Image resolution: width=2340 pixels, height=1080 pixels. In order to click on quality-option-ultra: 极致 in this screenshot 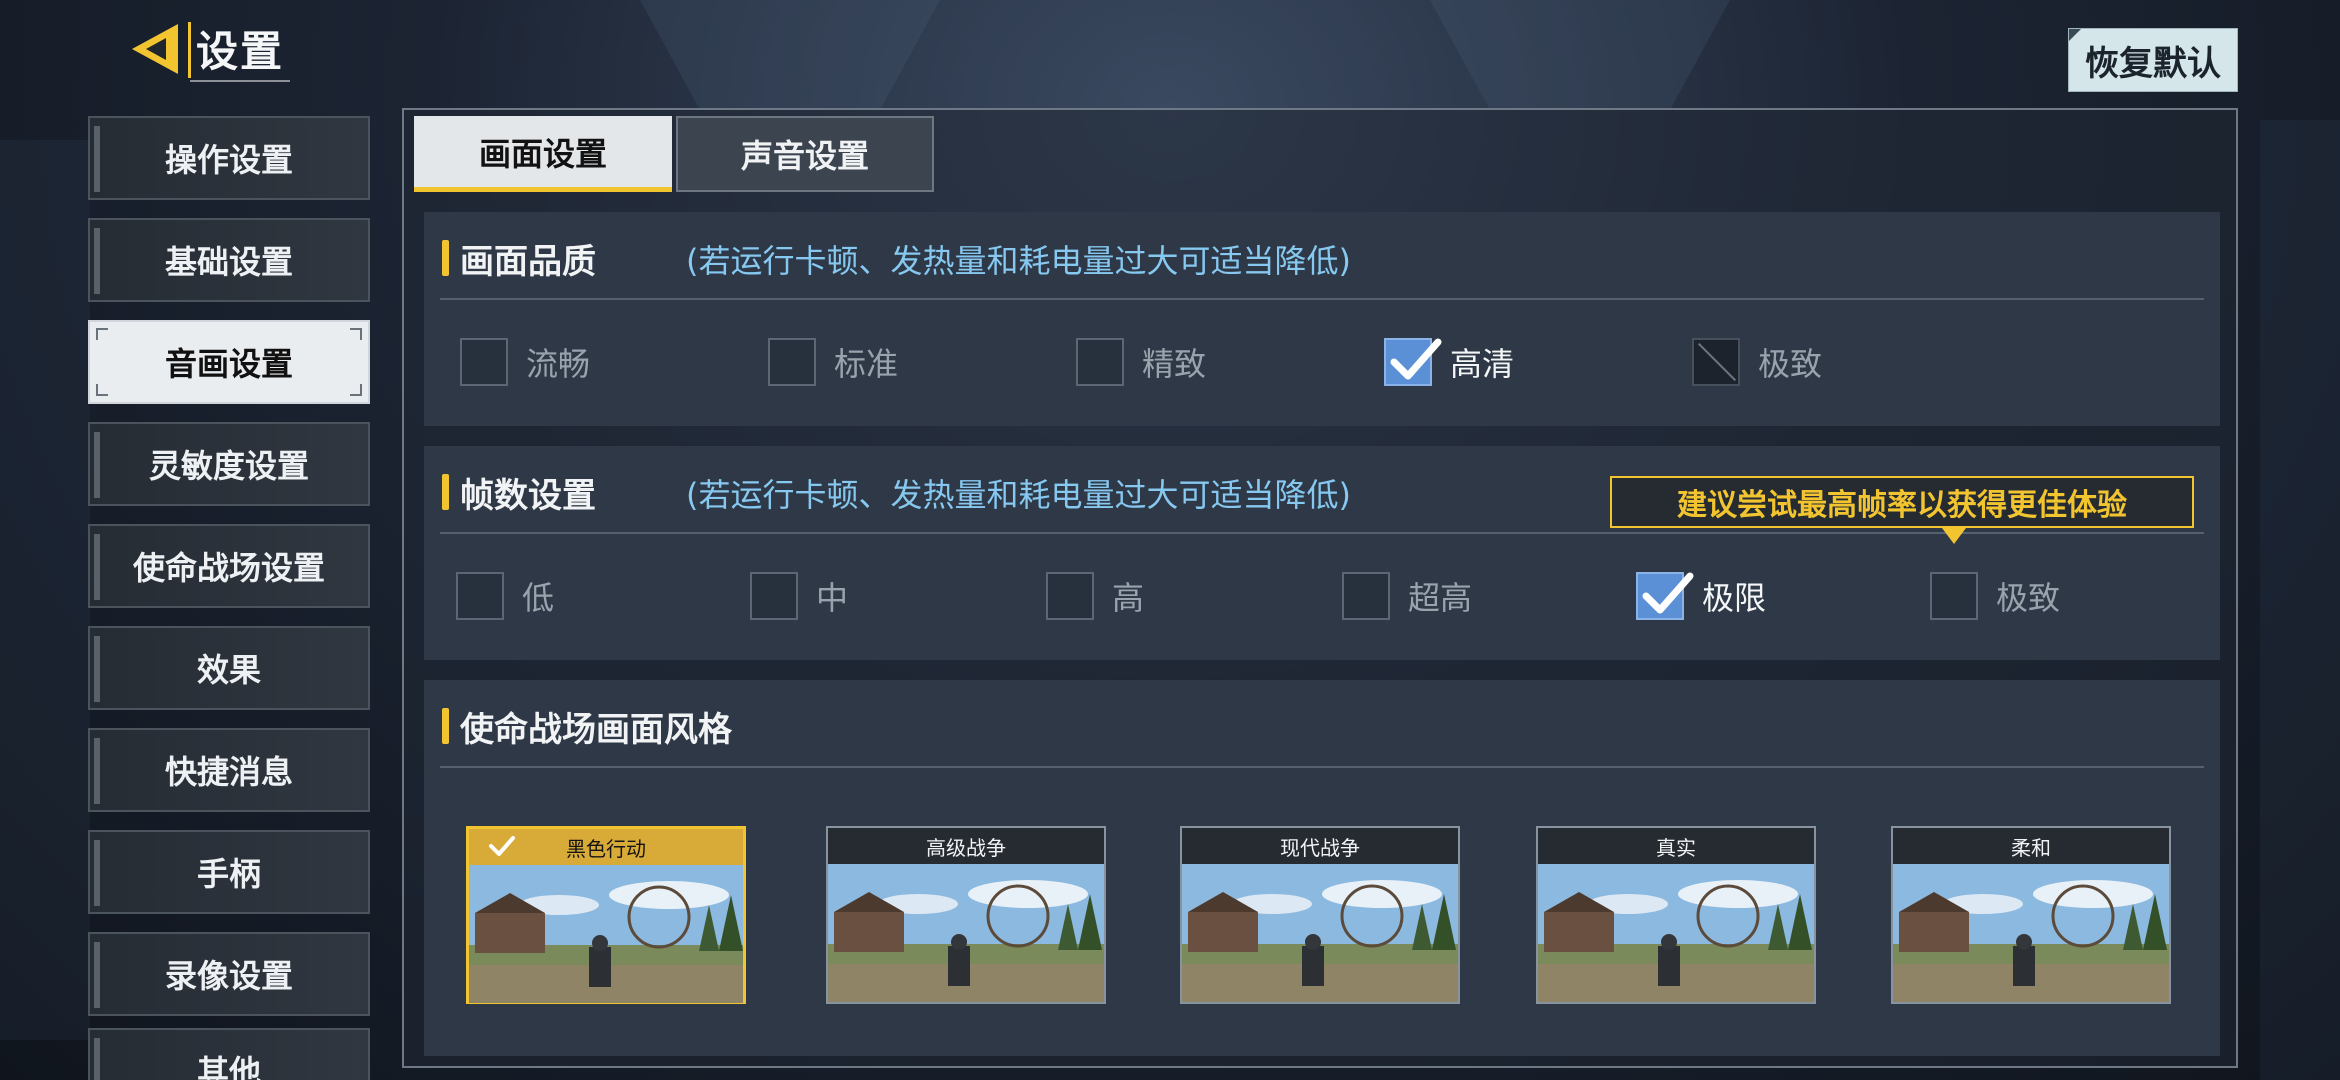, I will do `click(1757, 362)`.